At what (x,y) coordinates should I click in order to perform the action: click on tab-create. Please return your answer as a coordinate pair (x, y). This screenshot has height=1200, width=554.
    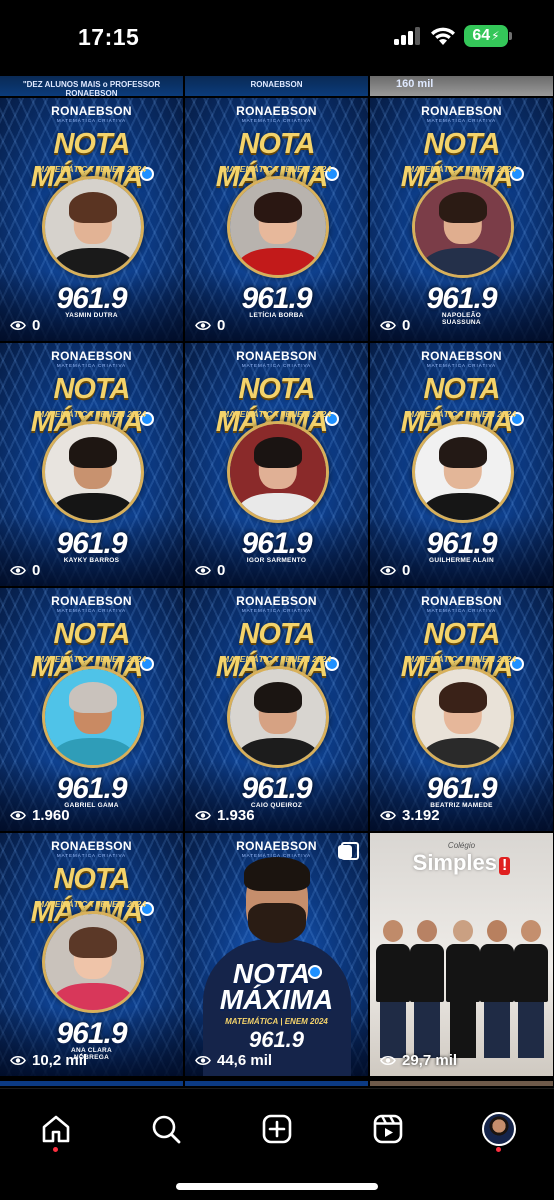
    Looking at the image, I should click on (277, 1129).